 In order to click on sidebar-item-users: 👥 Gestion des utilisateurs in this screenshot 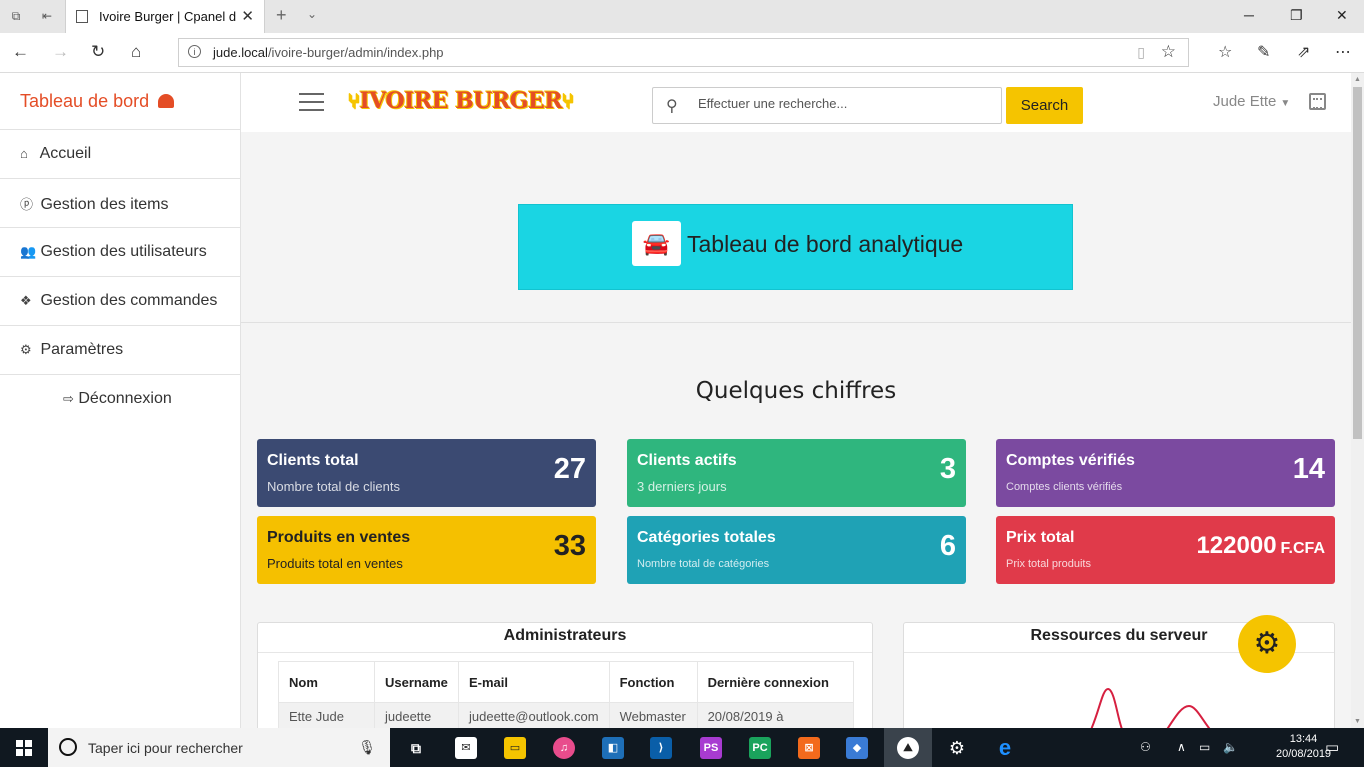, I will do `click(120, 252)`.